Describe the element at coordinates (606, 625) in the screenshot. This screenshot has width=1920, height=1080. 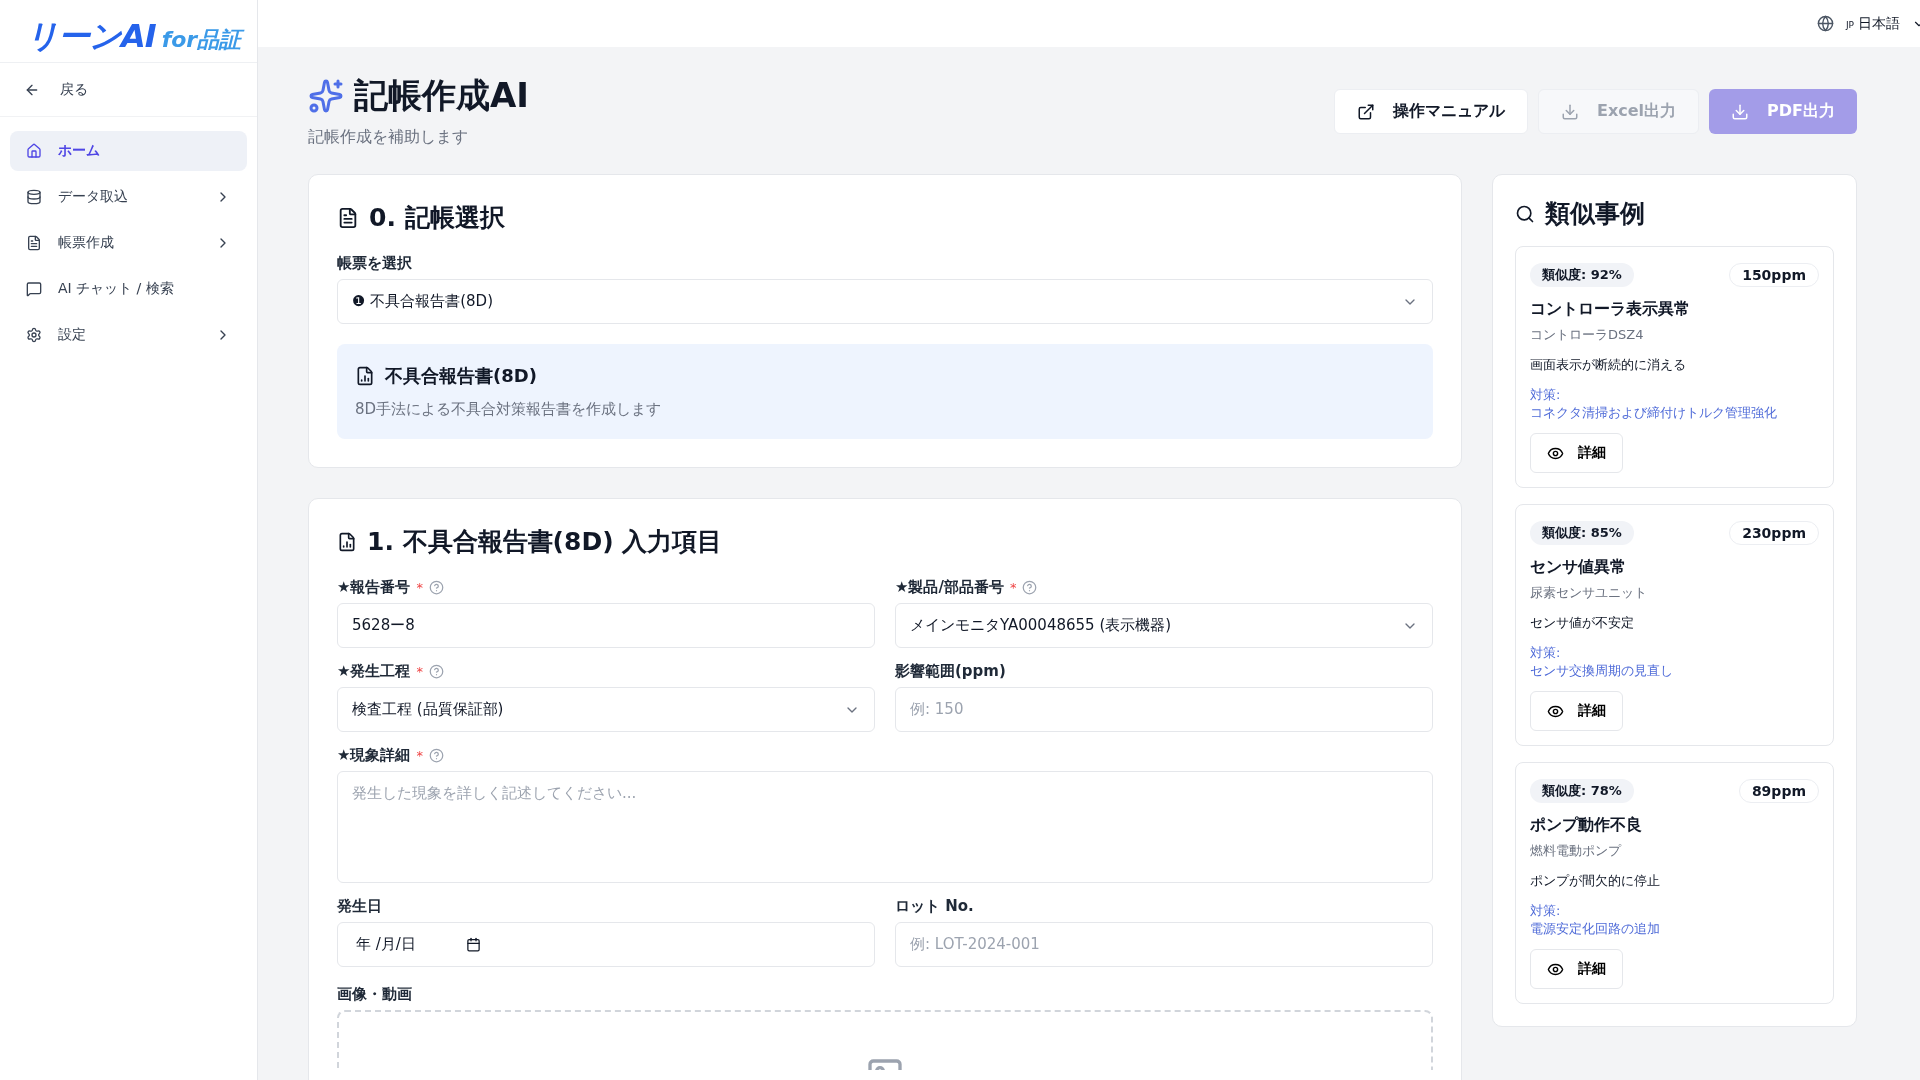
I see `input-field: 5628ー8` at that location.